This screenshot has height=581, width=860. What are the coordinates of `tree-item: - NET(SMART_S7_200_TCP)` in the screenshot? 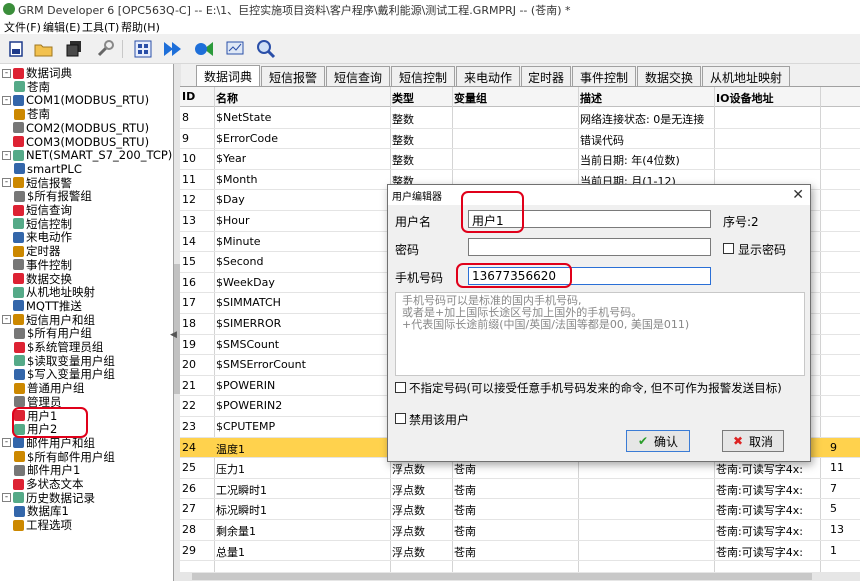 It's located at (87, 155).